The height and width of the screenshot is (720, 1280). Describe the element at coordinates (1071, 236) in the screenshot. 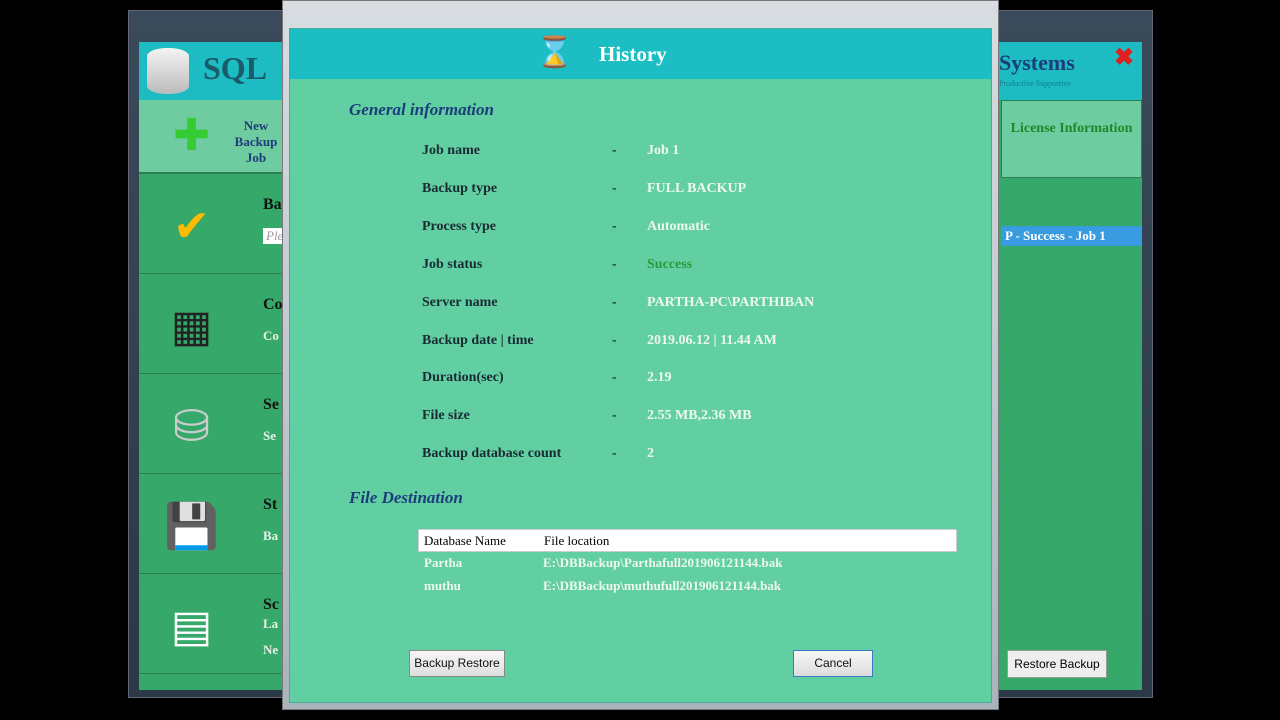

I see `history-list-item: P - Success - Job 1` at that location.